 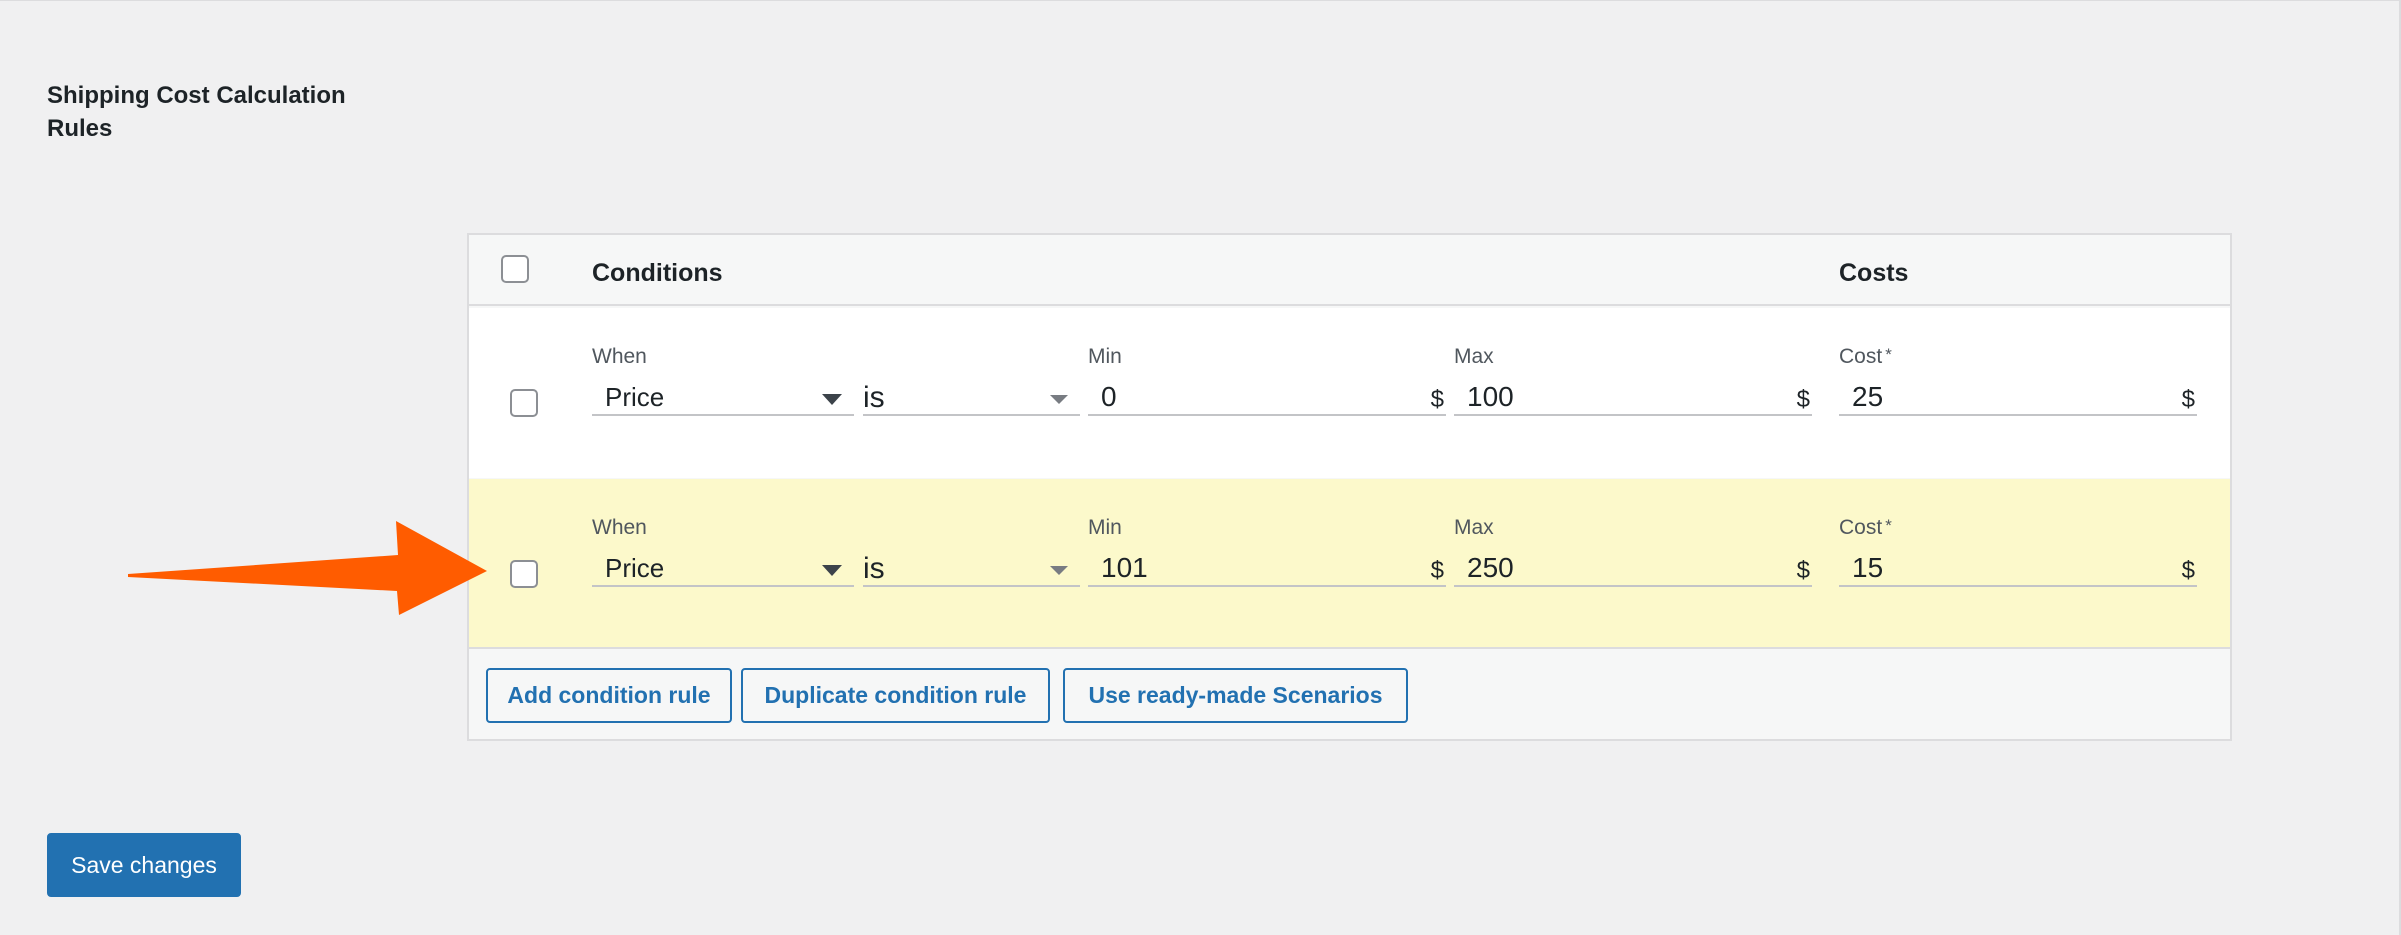 I want to click on arrow-pointer-icon, so click(x=307, y=568).